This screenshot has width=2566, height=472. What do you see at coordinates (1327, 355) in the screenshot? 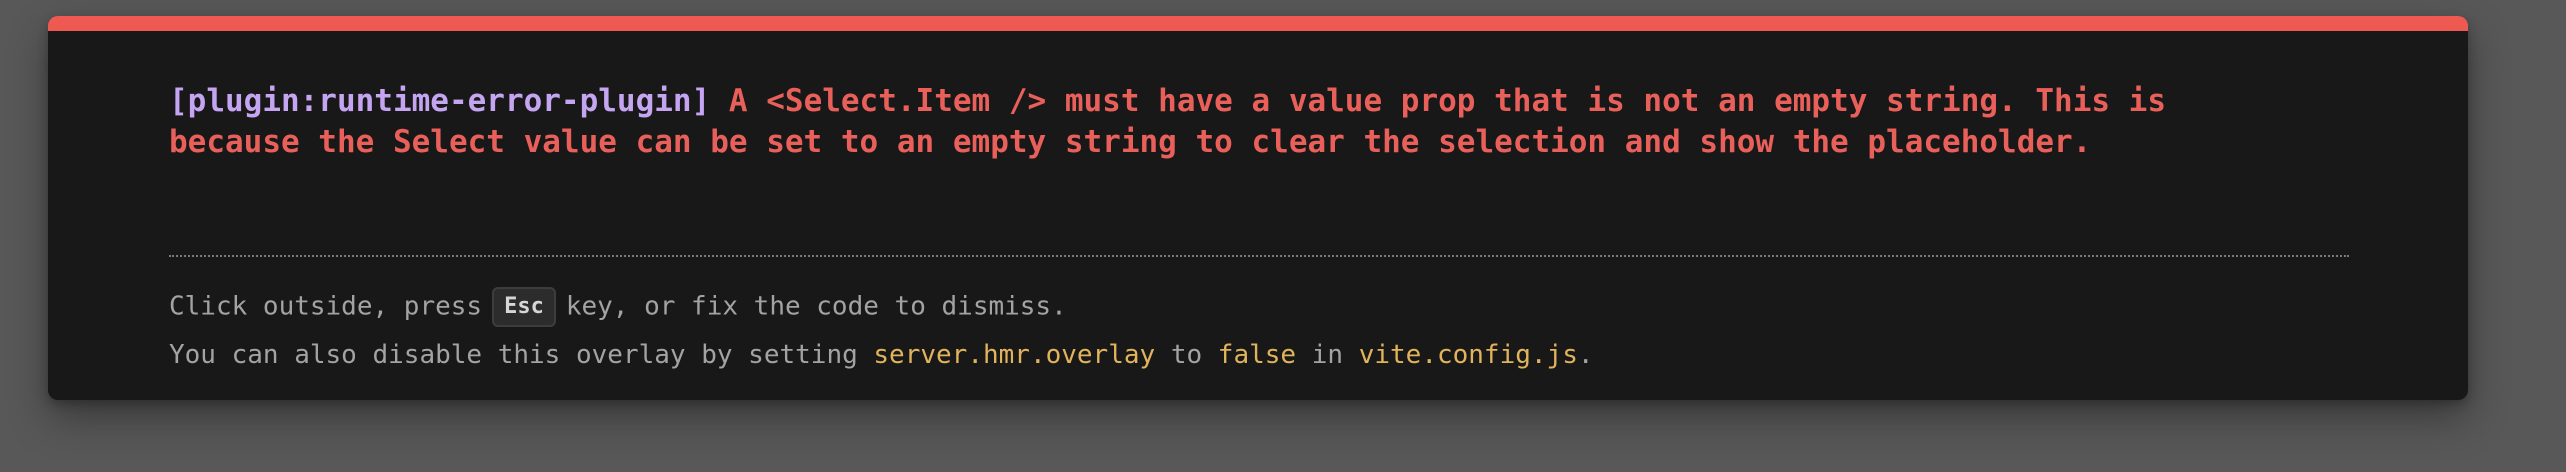
I see `disable-tip-text-3: in` at bounding box center [1327, 355].